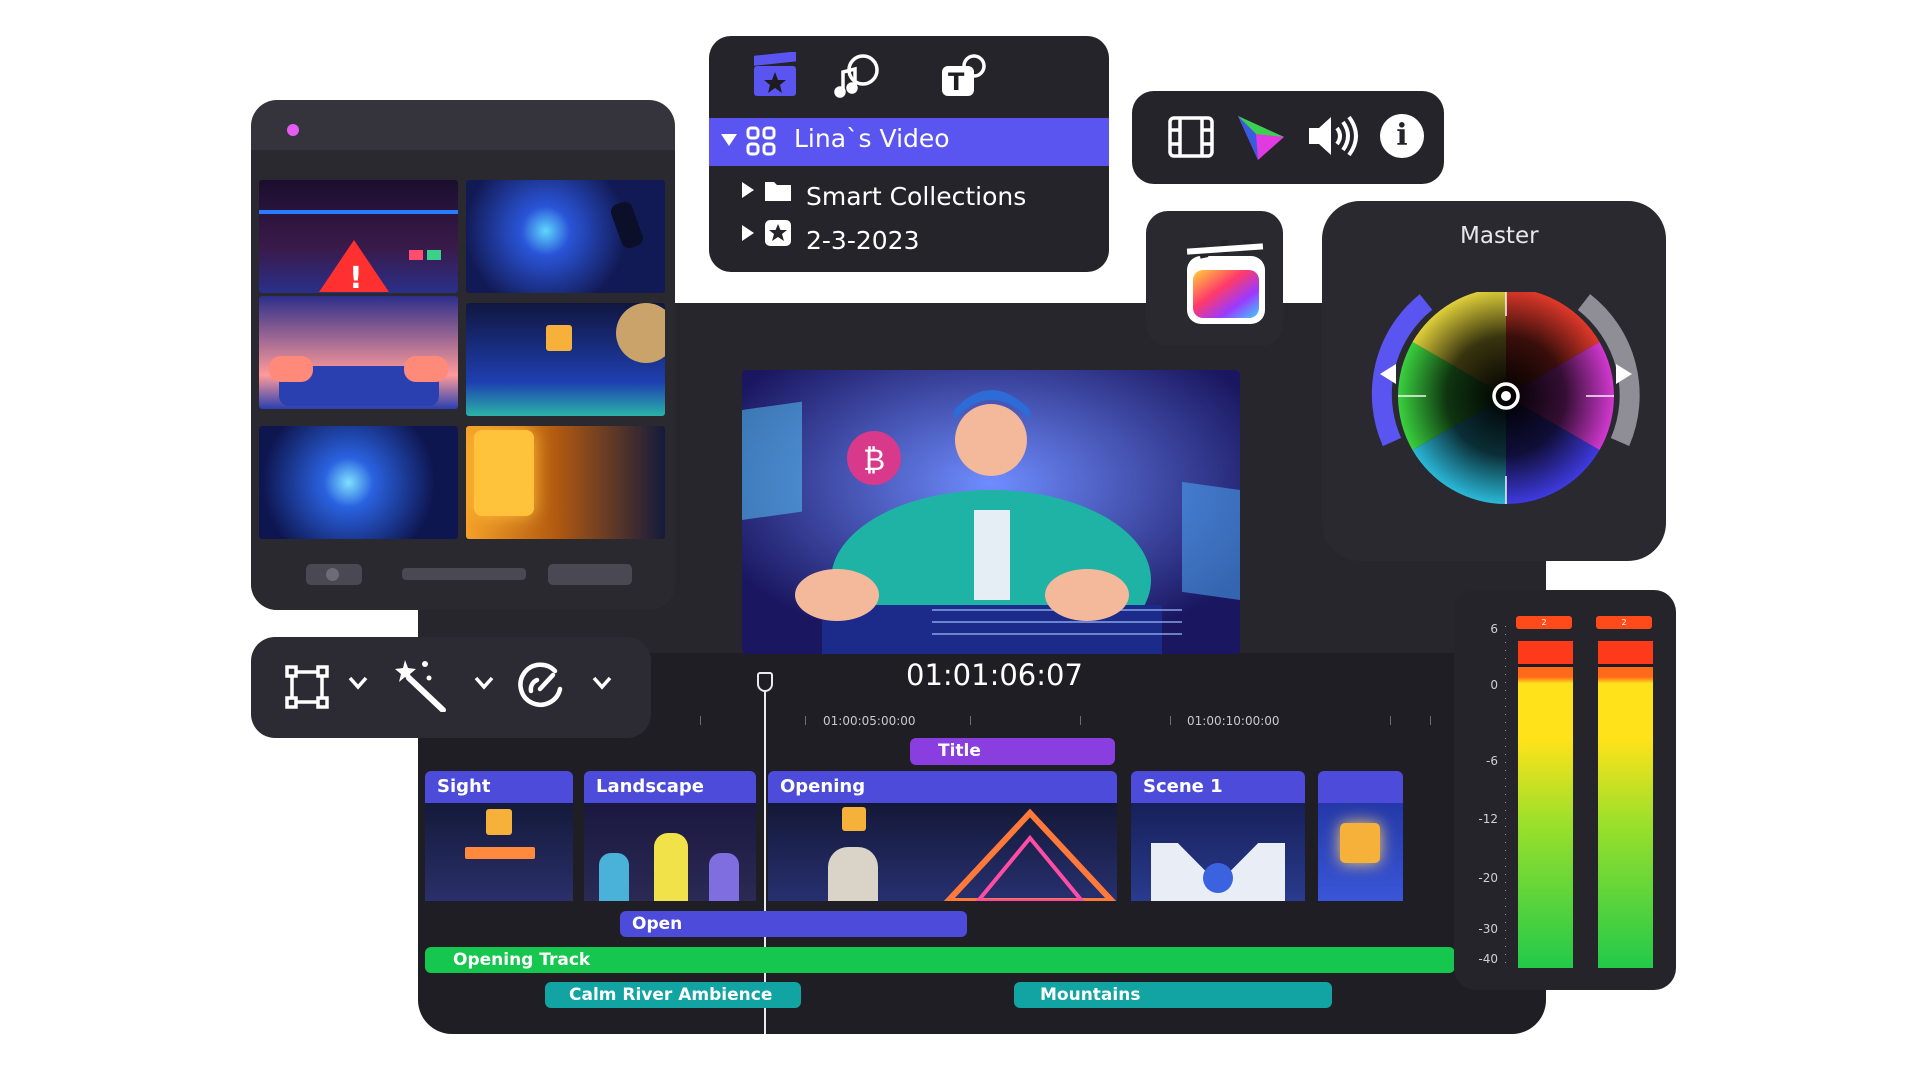  Describe the element at coordinates (872, 138) in the screenshot. I see `project-name: Lina`s Video` at that location.